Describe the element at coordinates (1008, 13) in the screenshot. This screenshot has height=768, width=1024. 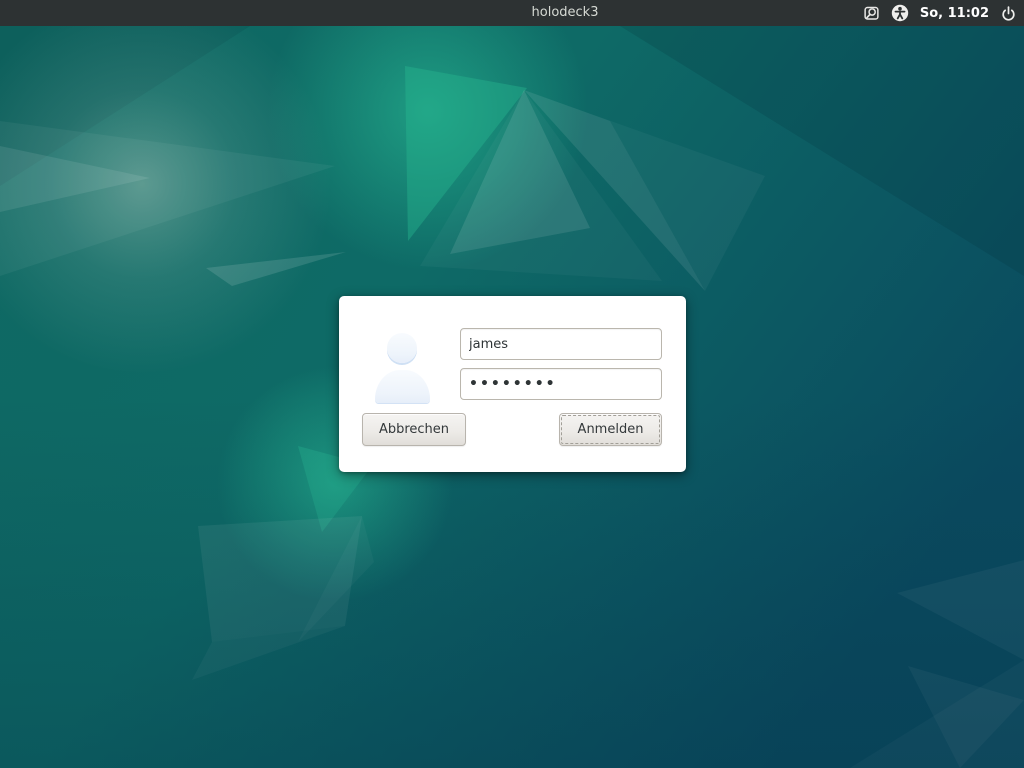
I see `power-icon` at that location.